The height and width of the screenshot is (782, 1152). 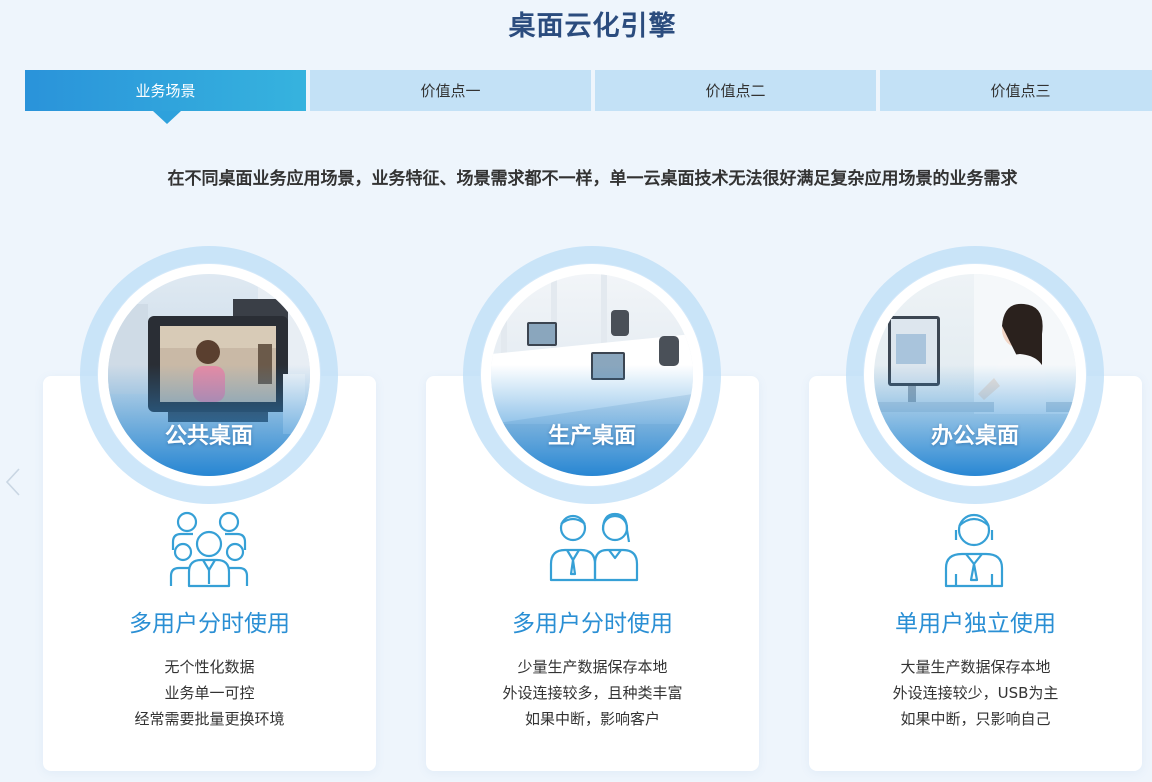 I want to click on tab-label: 业务场景, so click(x=165, y=91).